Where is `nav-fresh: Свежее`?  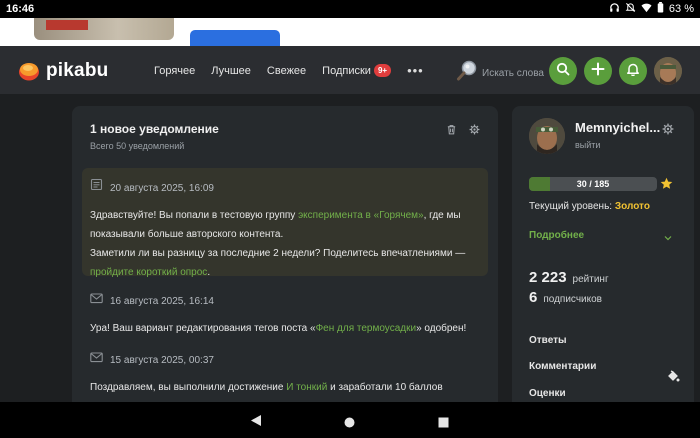 nav-fresh: Свежее is located at coordinates (286, 71).